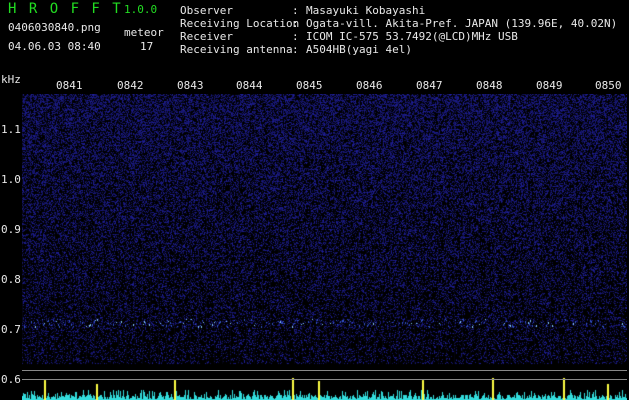  I want to click on info-key: Receiver, so click(206, 36).